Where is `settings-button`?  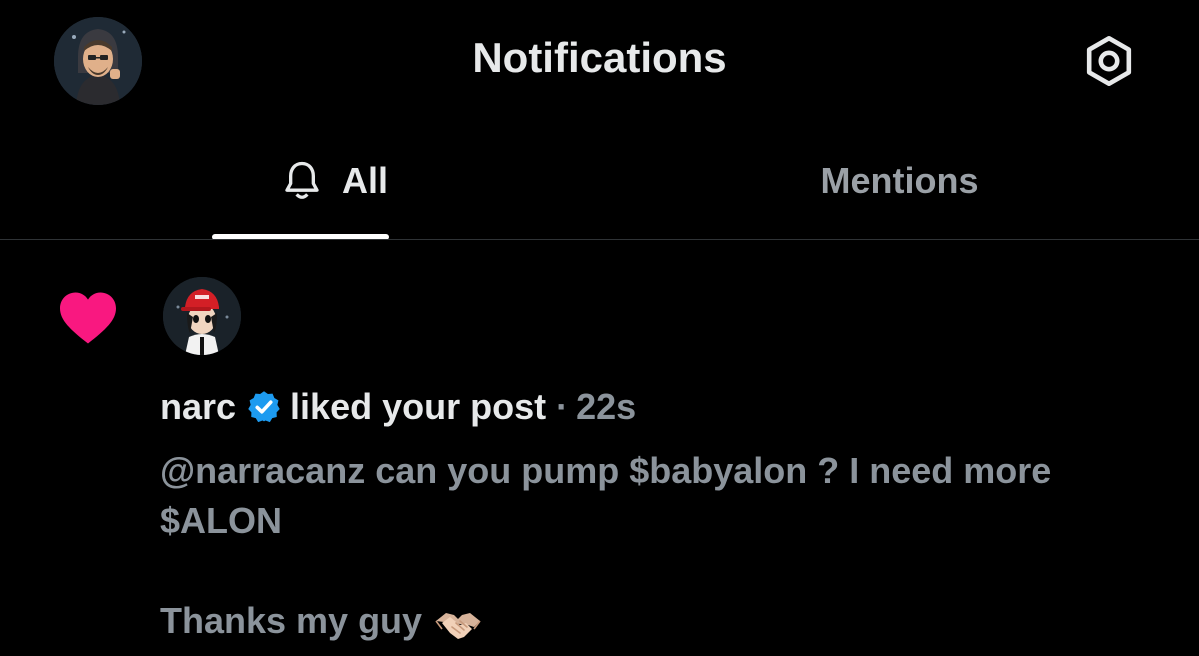 settings-button is located at coordinates (1109, 61).